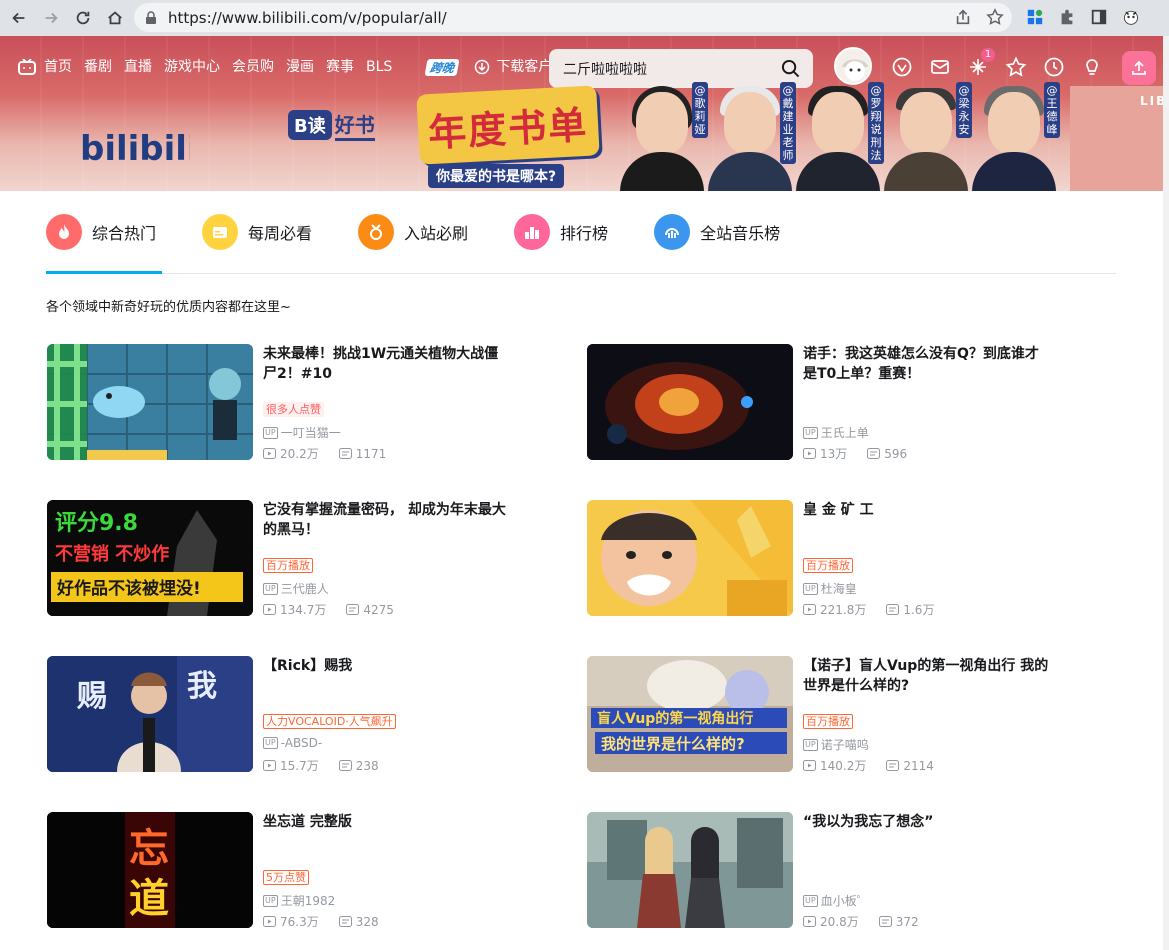 The height and width of the screenshot is (950, 1169). Describe the element at coordinates (1016, 136) in the screenshot. I see `banner-person: @王德峰` at that location.